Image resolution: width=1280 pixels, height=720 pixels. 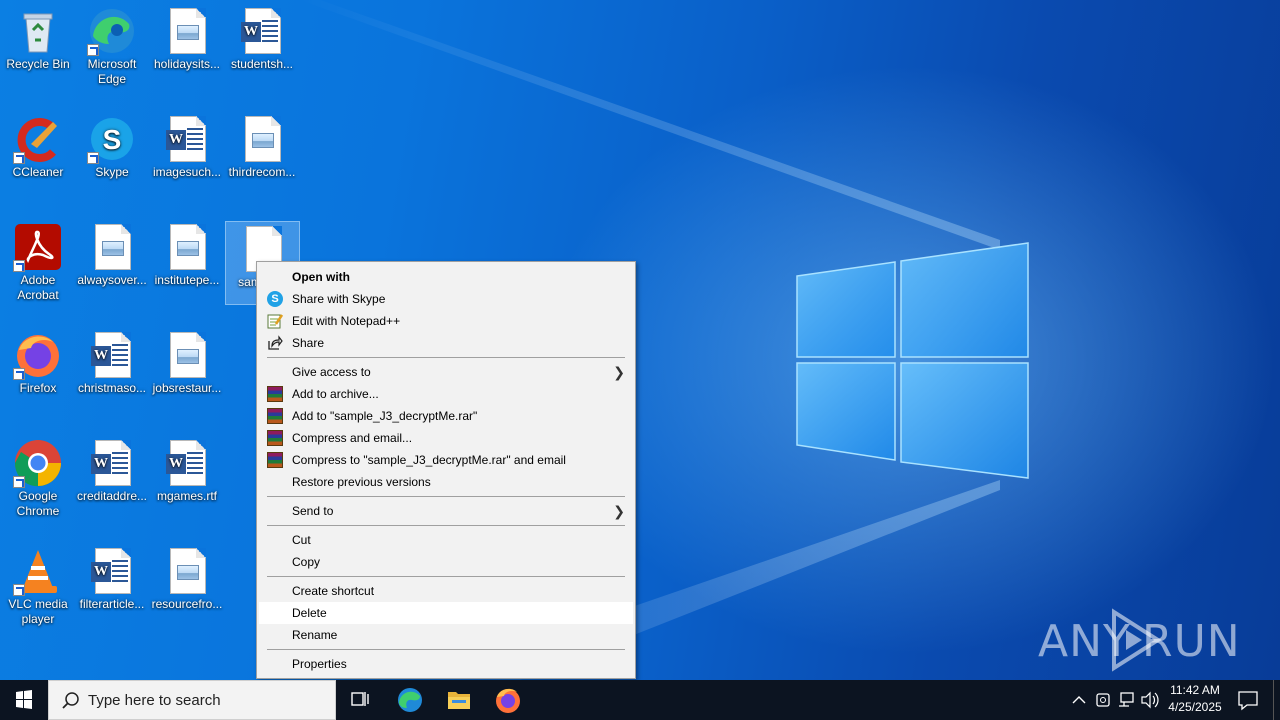 I want to click on taskbar-edge, so click(x=410, y=700).